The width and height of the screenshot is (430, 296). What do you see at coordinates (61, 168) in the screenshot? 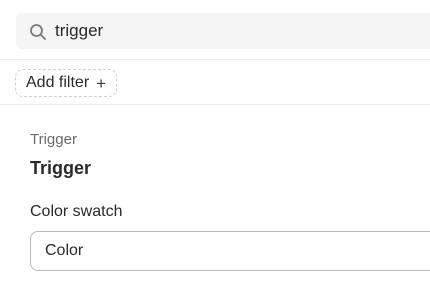
I see `section-title: Trigger` at bounding box center [61, 168].